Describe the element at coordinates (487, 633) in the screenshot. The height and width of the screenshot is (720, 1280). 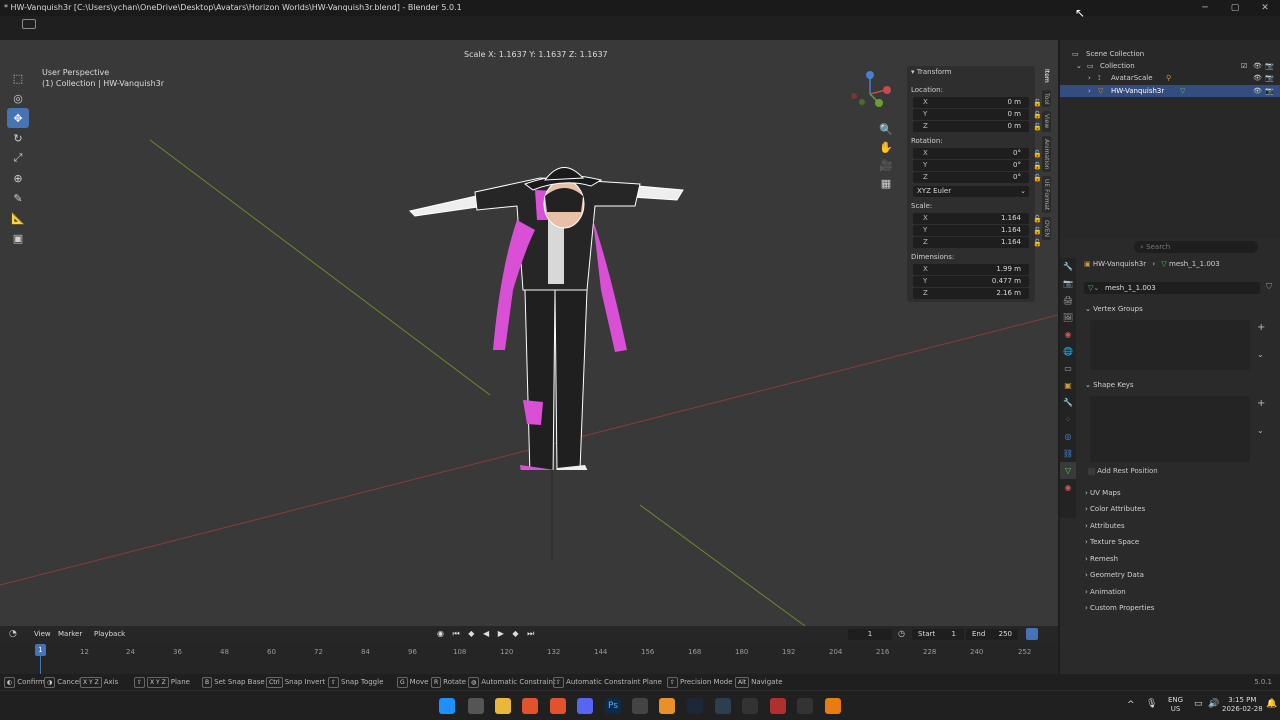
I see `play-reverse-icon: ◀` at that location.